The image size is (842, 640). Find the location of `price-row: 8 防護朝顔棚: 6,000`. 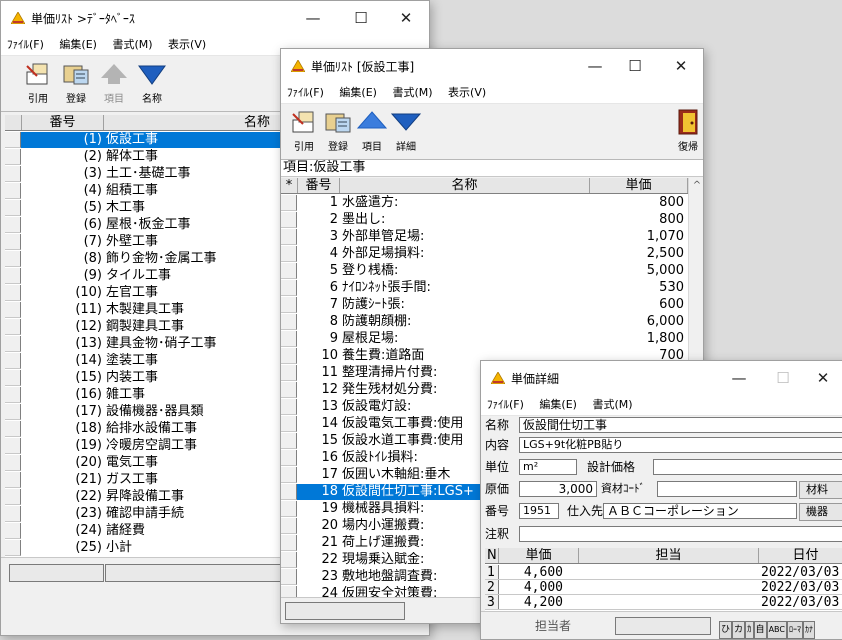

price-row: 8 防護朝顔棚: 6,000 is located at coordinates (492, 322).